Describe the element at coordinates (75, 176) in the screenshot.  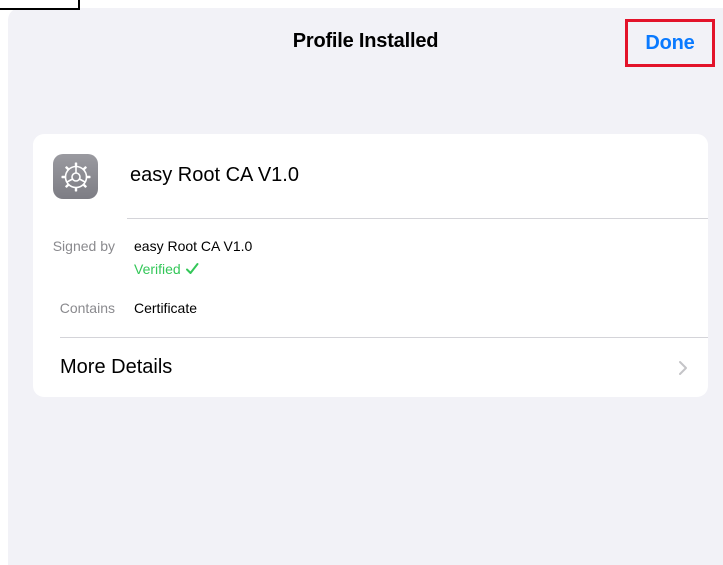
I see `settings-gear-icon` at that location.